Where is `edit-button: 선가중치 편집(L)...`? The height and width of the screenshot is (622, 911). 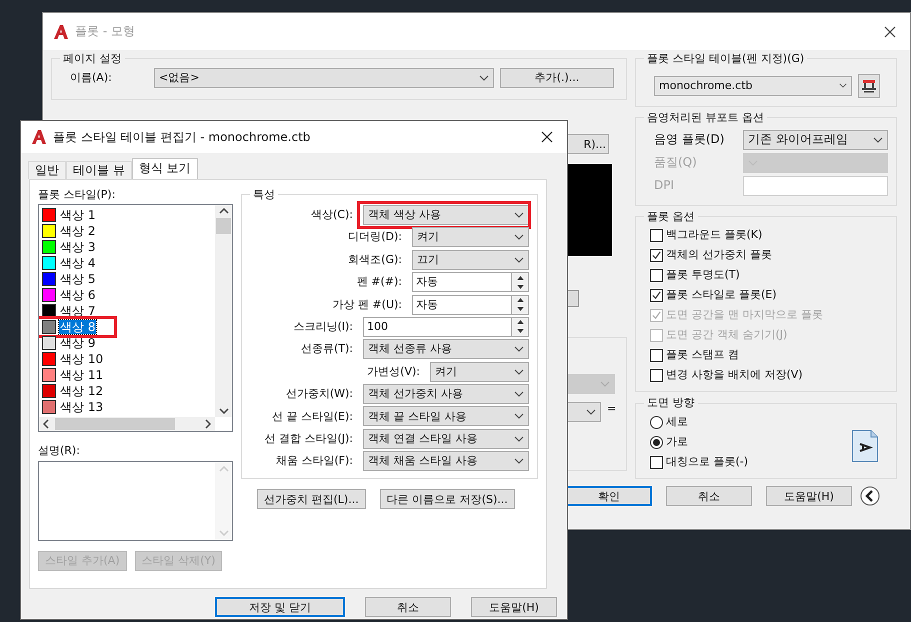 edit-button: 선가중치 편집(L)... is located at coordinates (311, 499).